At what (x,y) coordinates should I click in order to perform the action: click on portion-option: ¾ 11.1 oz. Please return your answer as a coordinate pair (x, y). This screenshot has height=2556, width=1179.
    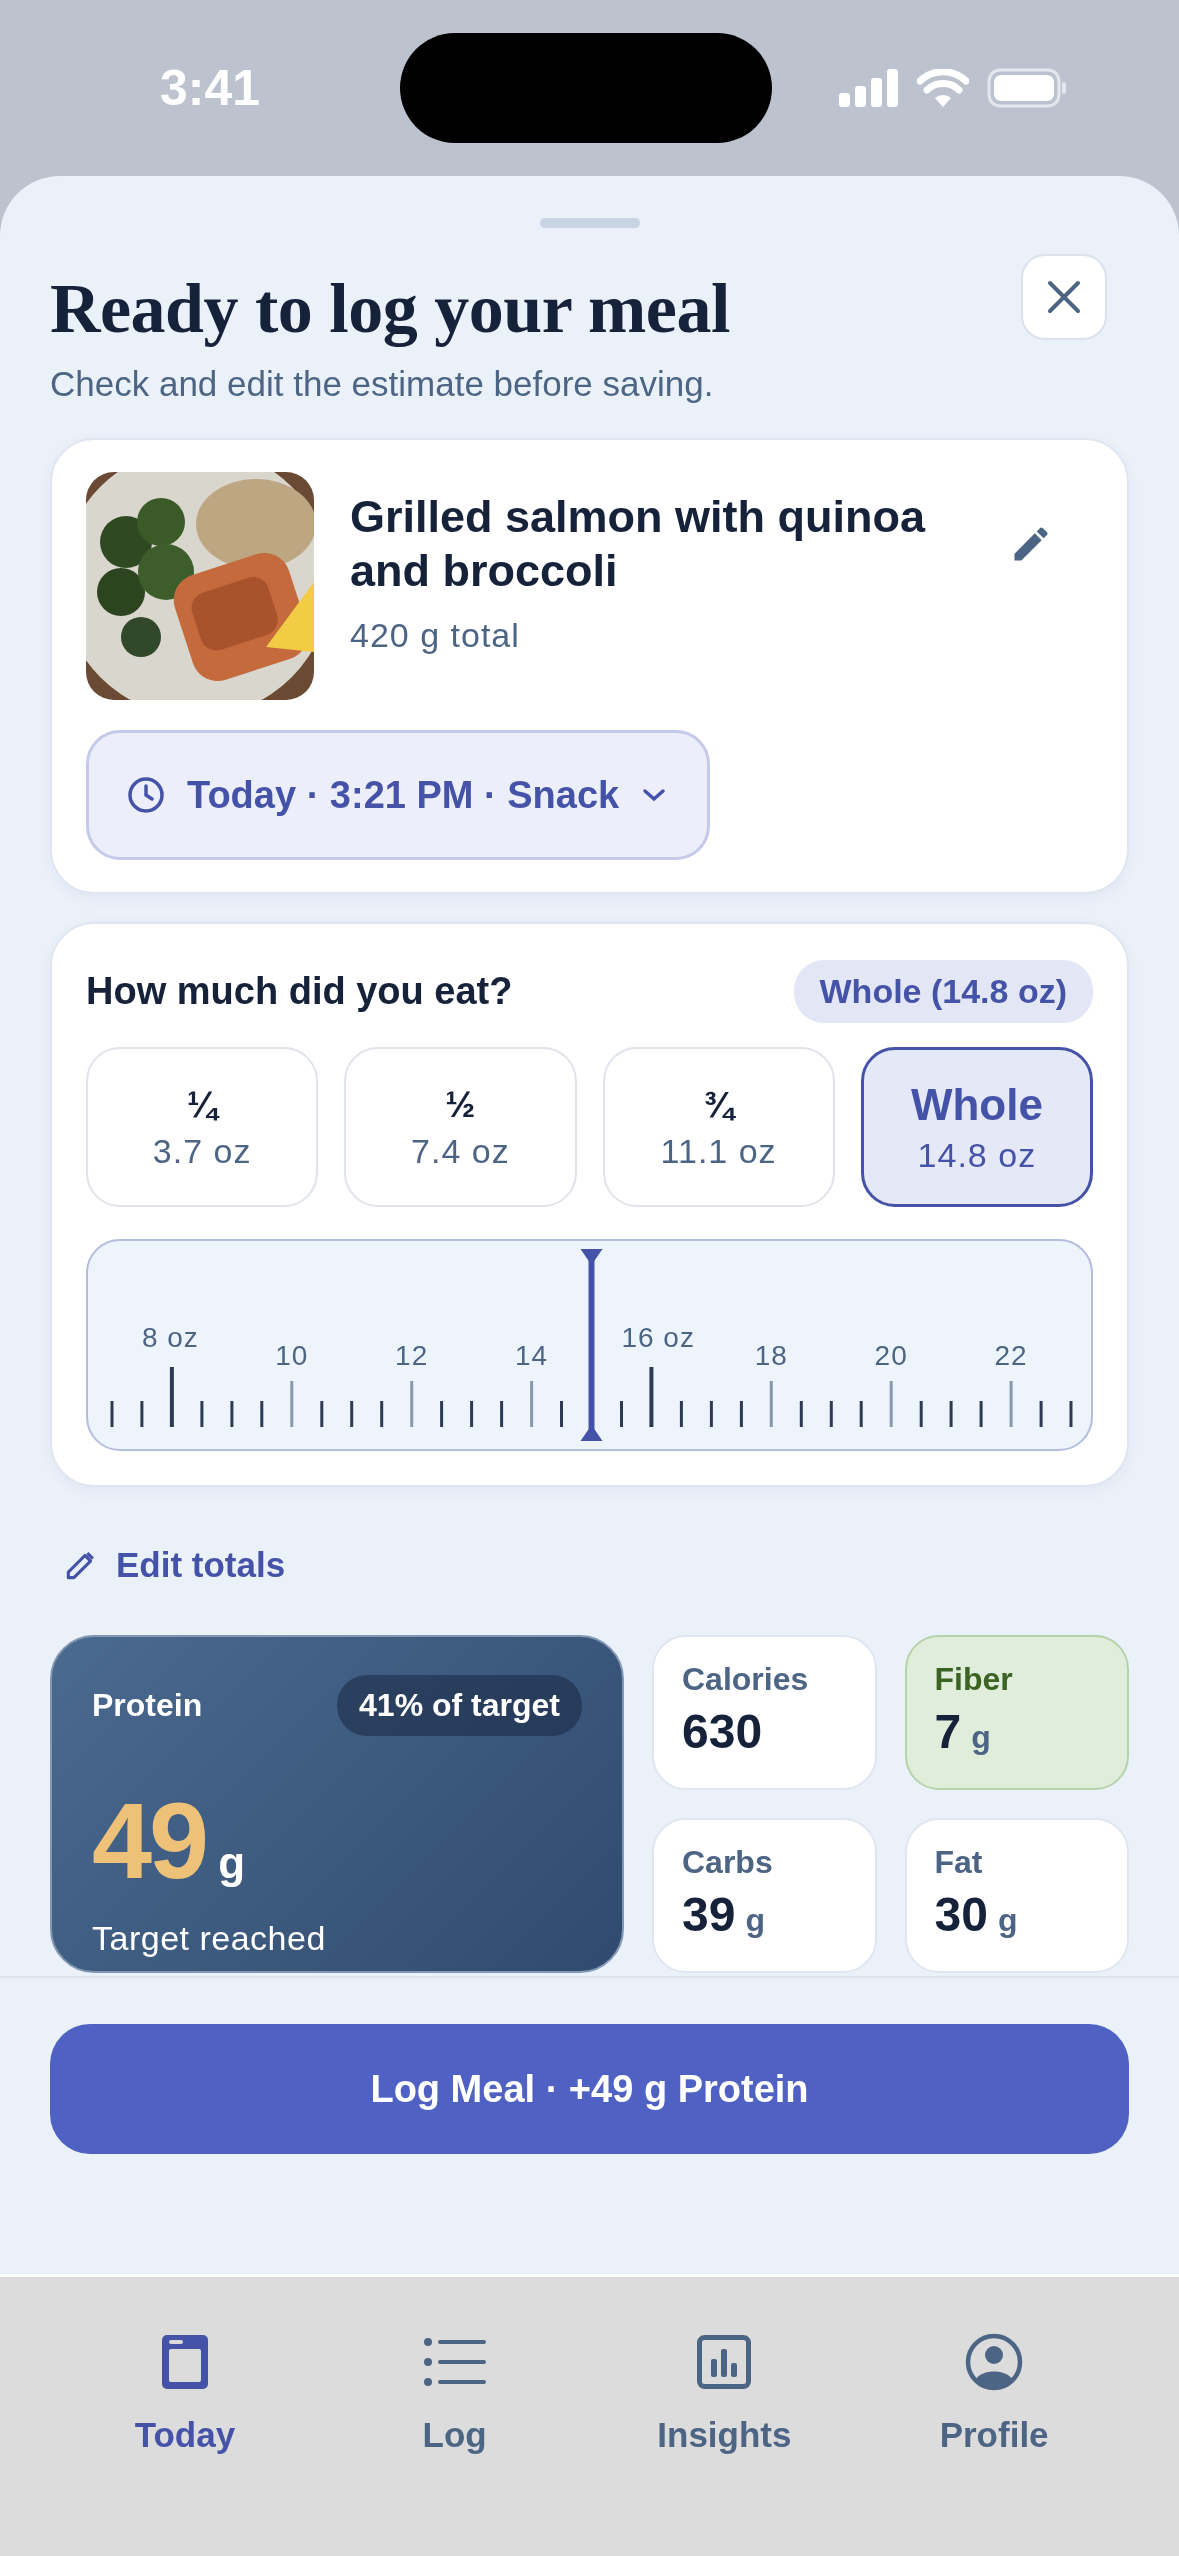
    Looking at the image, I should click on (718, 1127).